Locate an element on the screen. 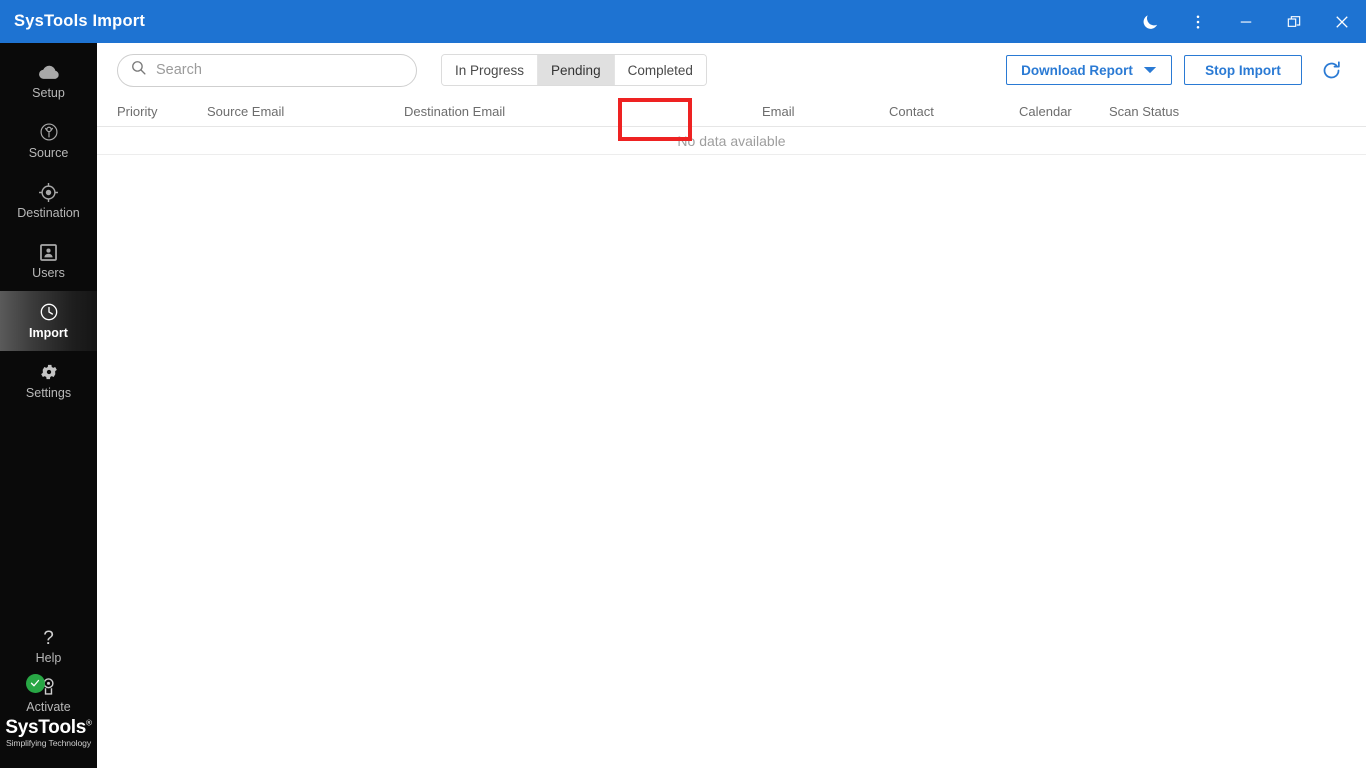 The width and height of the screenshot is (1366, 768). download-report-button: Download Report is located at coordinates (1089, 70).